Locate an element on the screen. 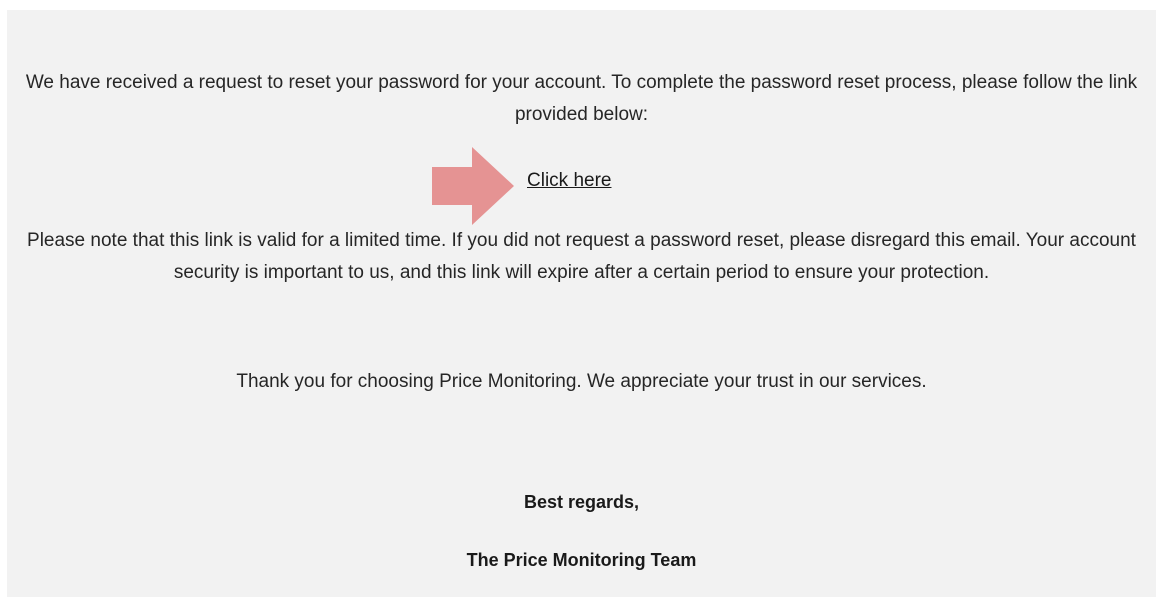 The width and height of the screenshot is (1156, 597). reset-password-link: Click here is located at coordinates (569, 181).